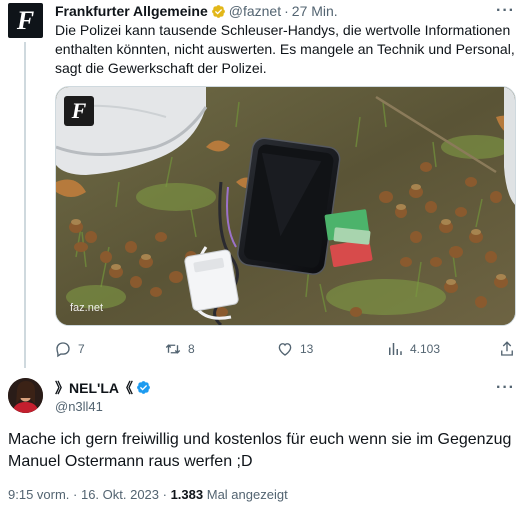 This screenshot has width=527, height=508. What do you see at coordinates (63, 350) in the screenshot?
I see `reply-icon` at bounding box center [63, 350].